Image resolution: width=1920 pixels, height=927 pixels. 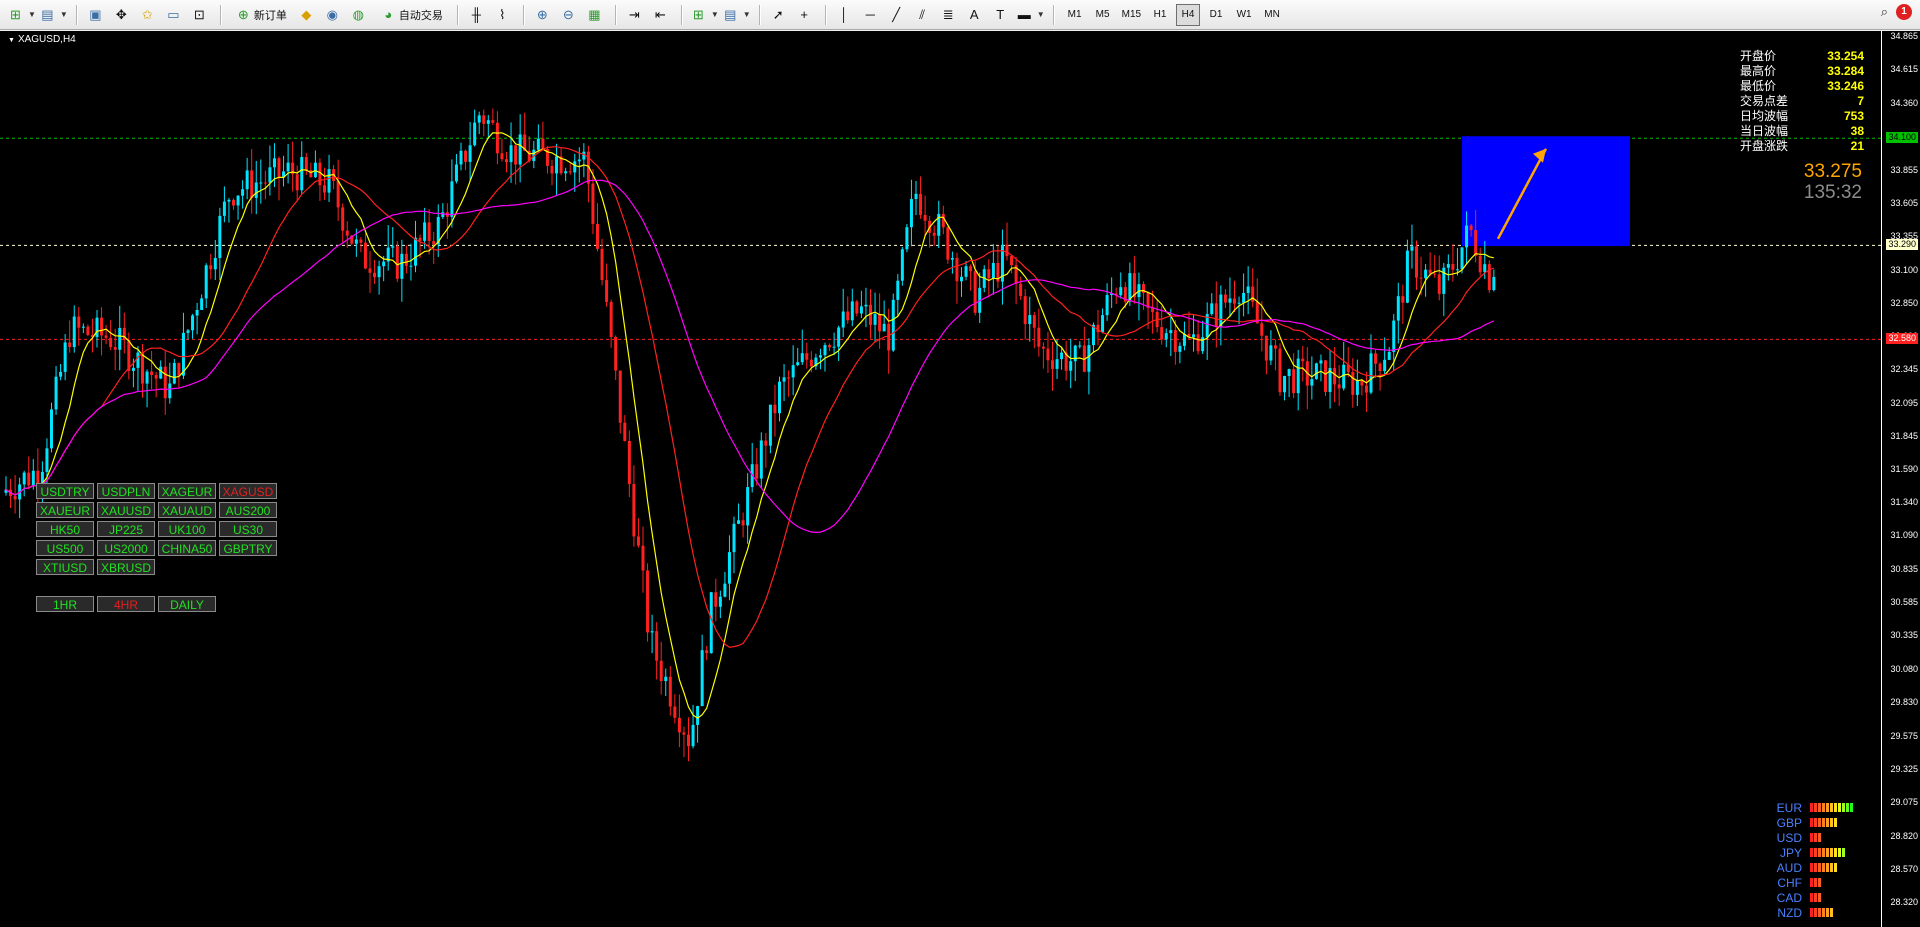 I want to click on symbol-button-gbptry: GBPTRY, so click(x=248, y=548).